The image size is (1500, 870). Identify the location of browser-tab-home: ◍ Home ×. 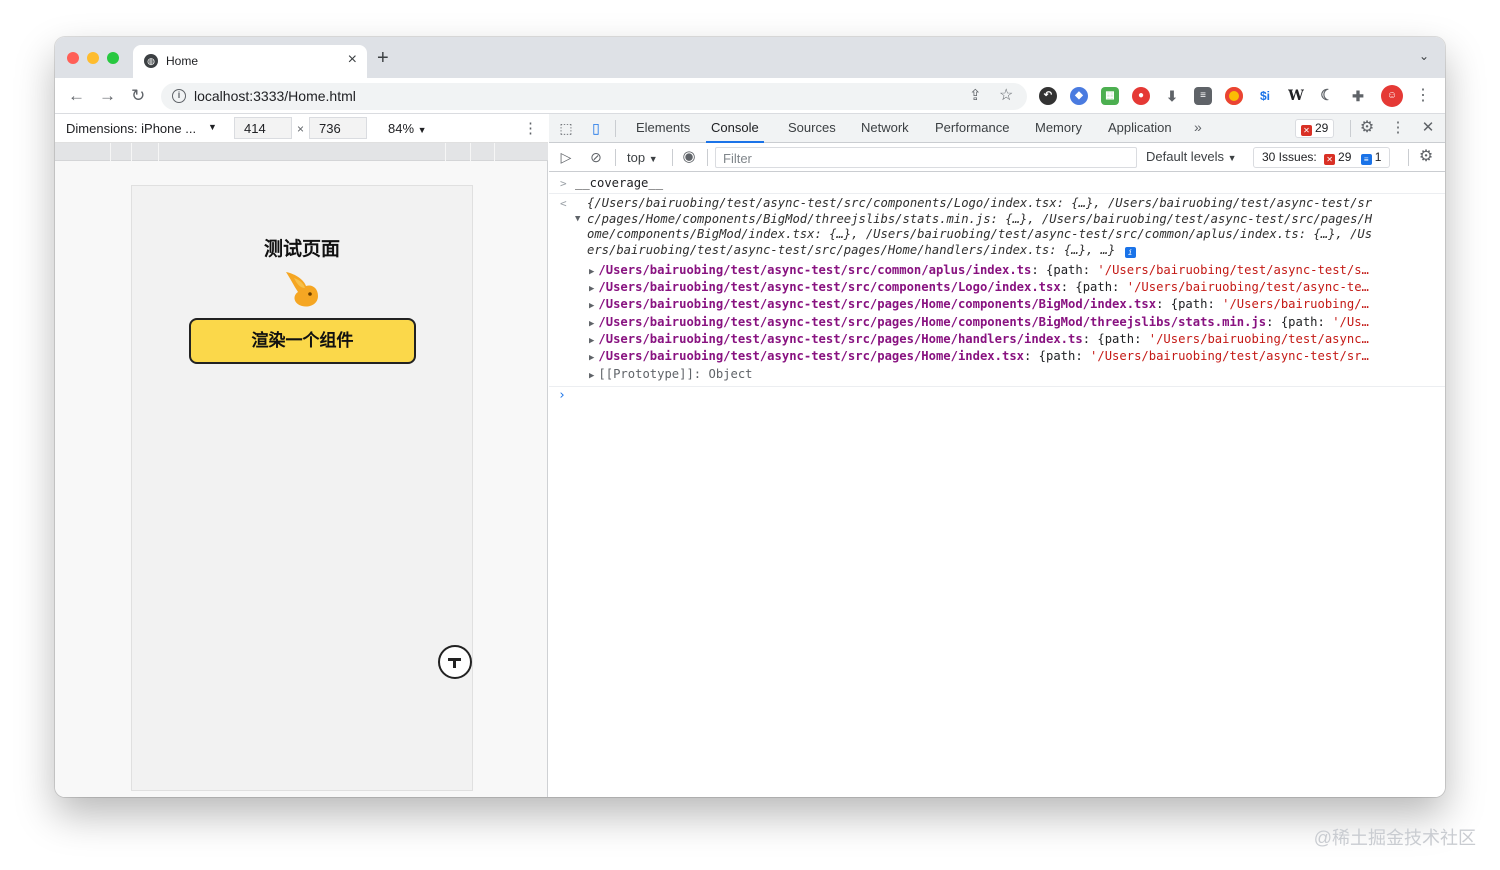
(250, 61).